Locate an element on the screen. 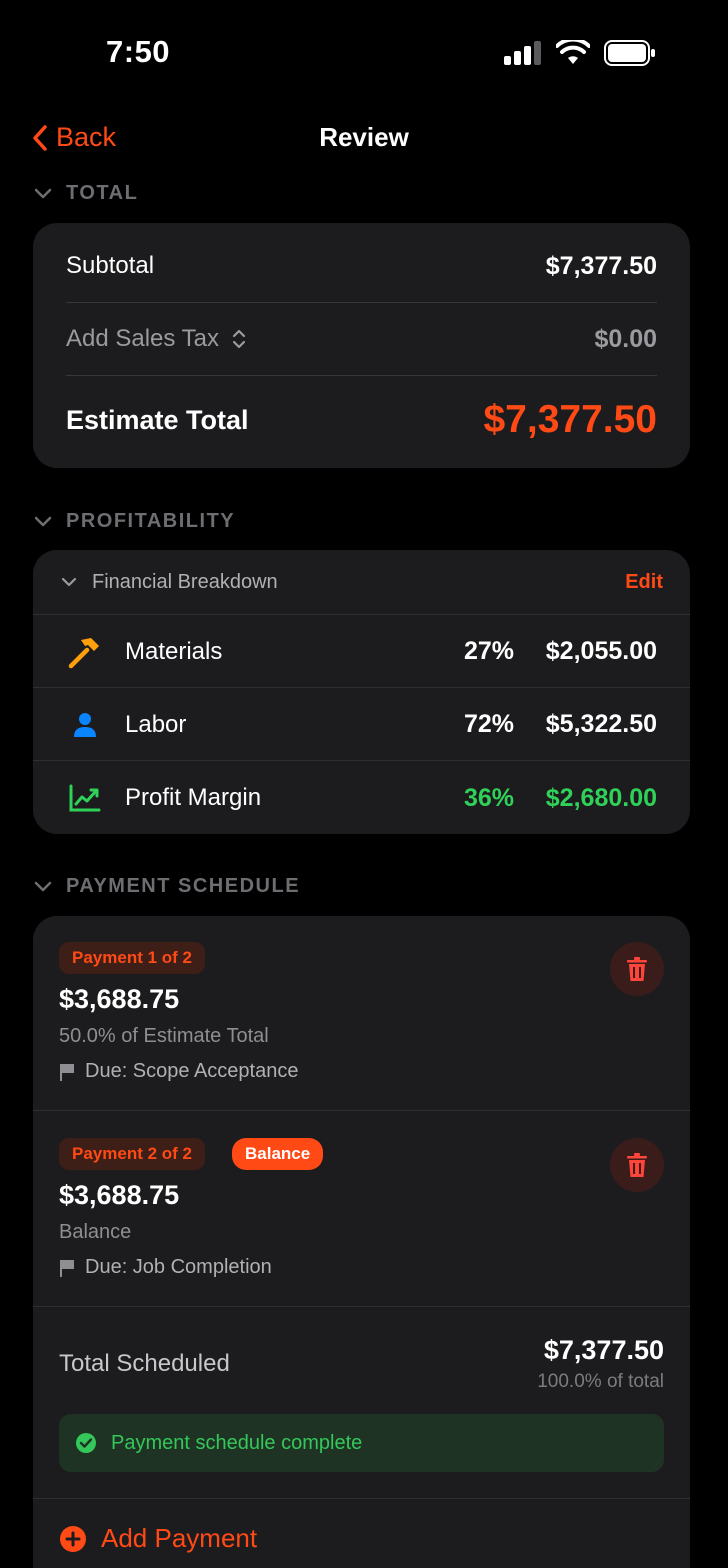 The width and height of the screenshot is (728, 1568). materials-percent: 27% is located at coordinates (488, 651).